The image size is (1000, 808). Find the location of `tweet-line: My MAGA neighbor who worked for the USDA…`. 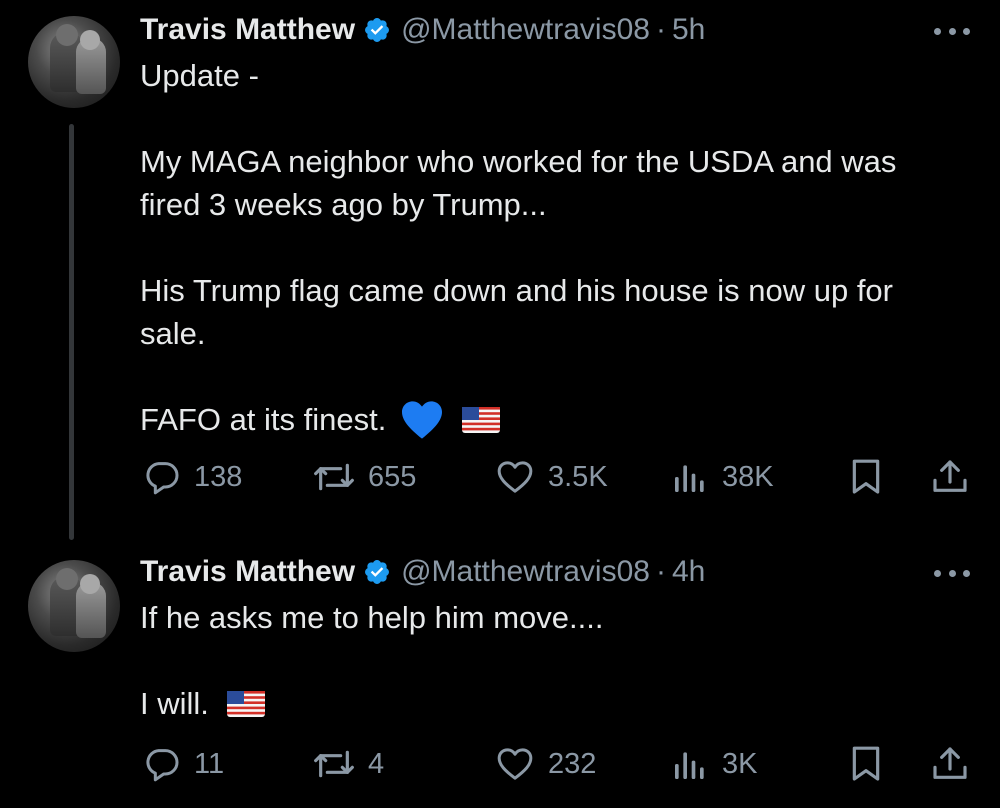

tweet-line: My MAGA neighbor who worked for the USDA… is located at coordinates (518, 161).